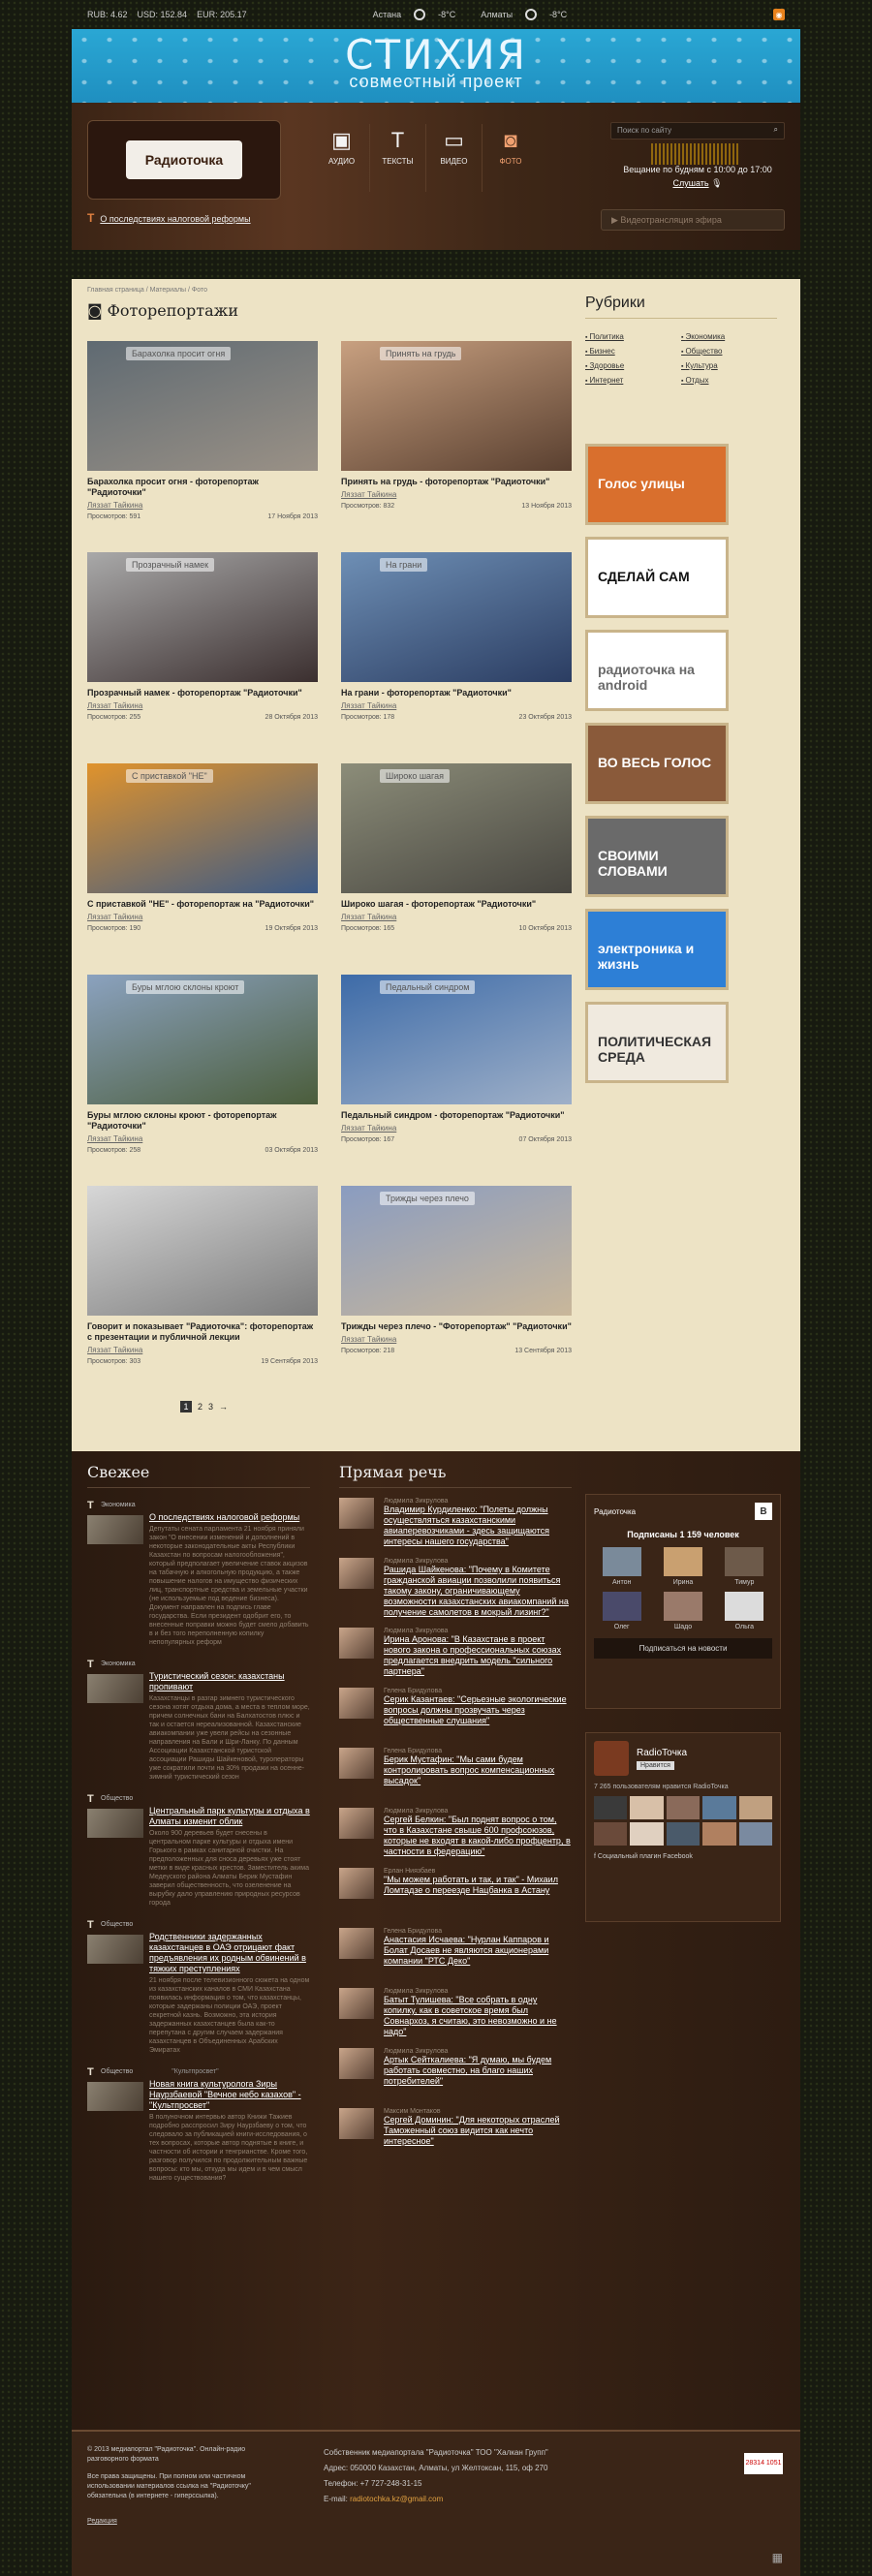 The width and height of the screenshot is (872, 2576). Describe the element at coordinates (202, 828) in the screenshot. I see `photo-report-image: С приставкой "НЕ"` at that location.